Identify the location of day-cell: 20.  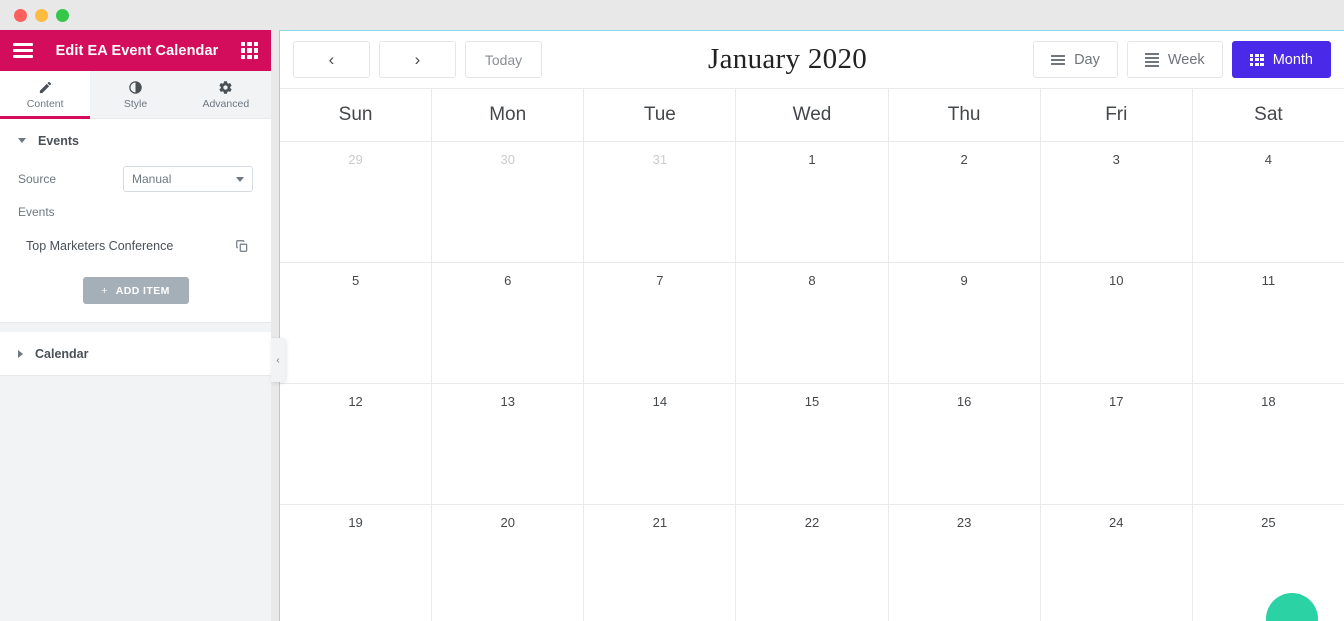
(508, 563).